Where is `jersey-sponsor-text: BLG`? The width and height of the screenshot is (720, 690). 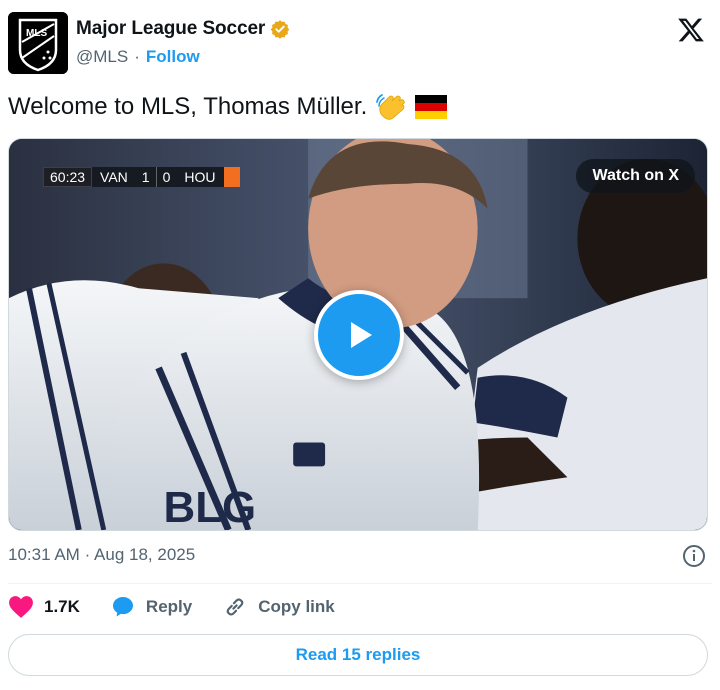
jersey-sponsor-text: BLG is located at coordinates (210, 506).